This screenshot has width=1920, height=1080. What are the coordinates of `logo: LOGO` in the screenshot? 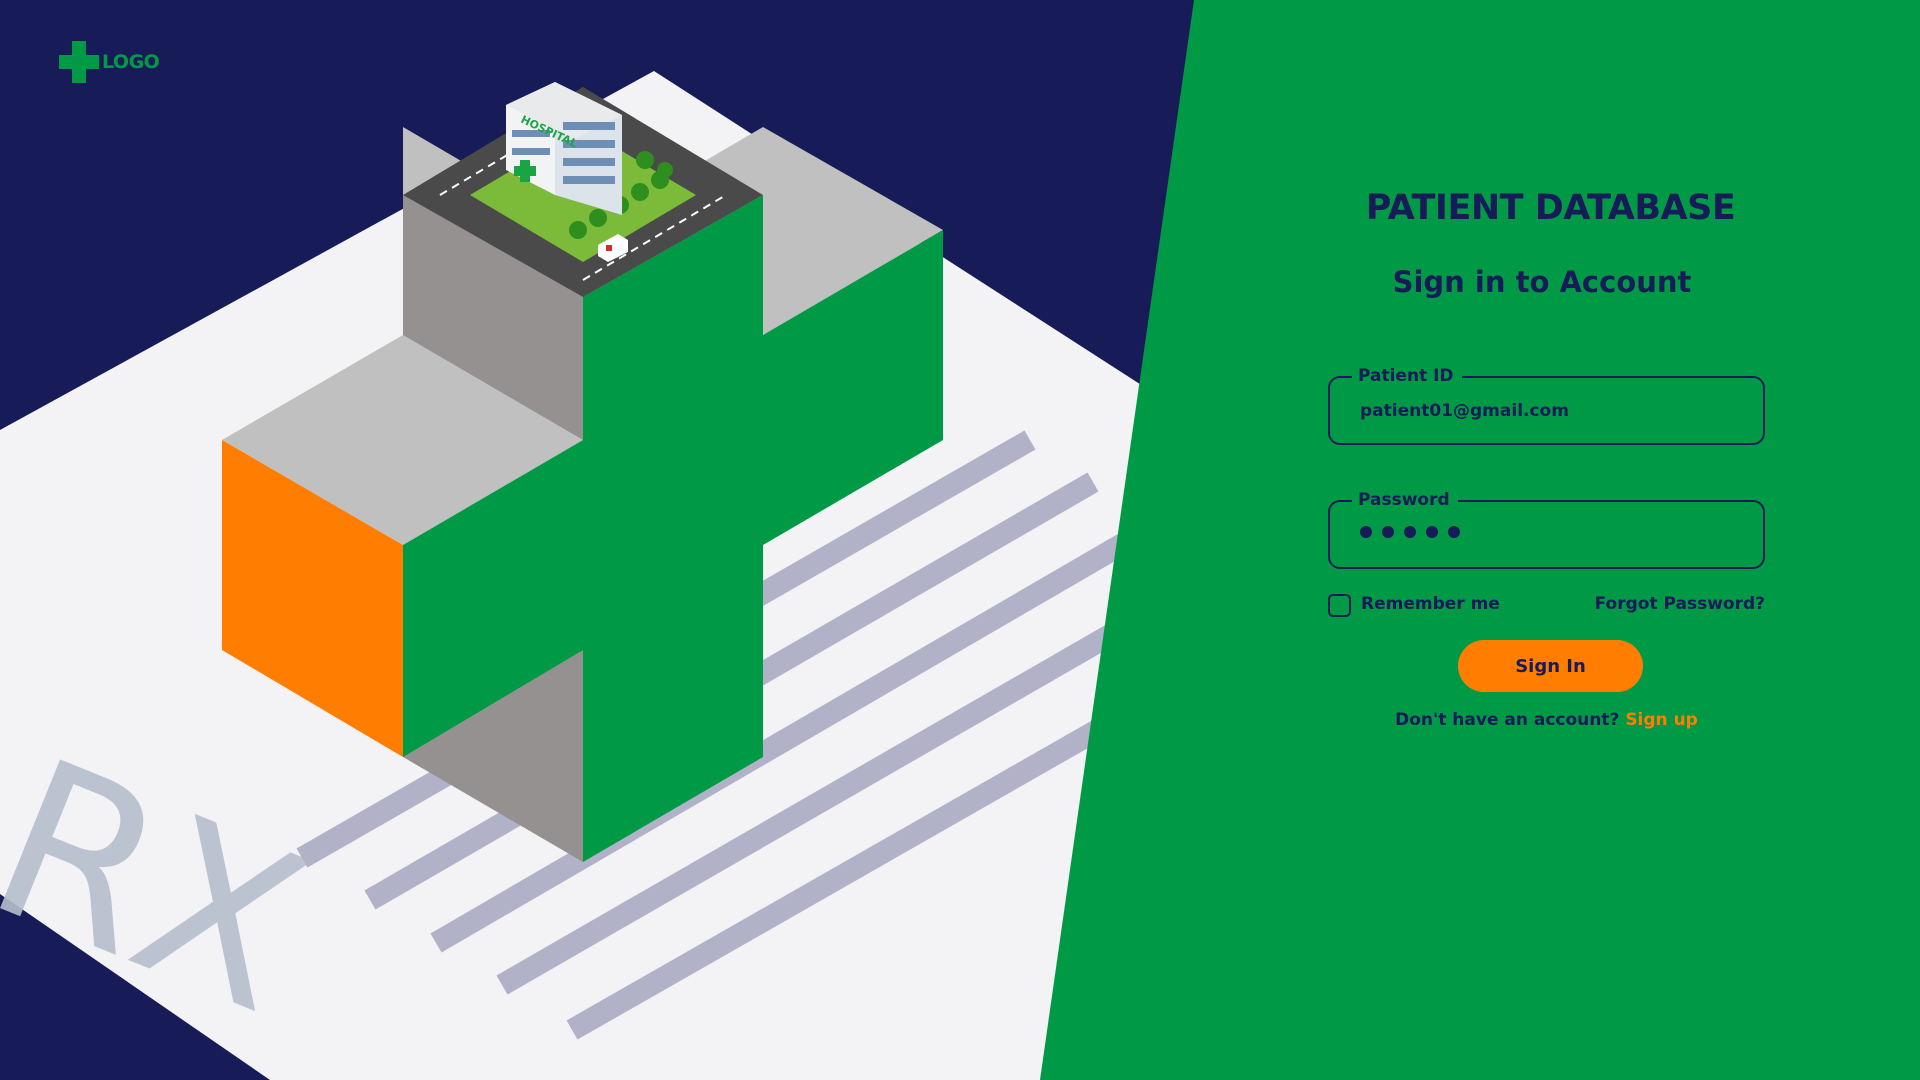 It's located at (109, 62).